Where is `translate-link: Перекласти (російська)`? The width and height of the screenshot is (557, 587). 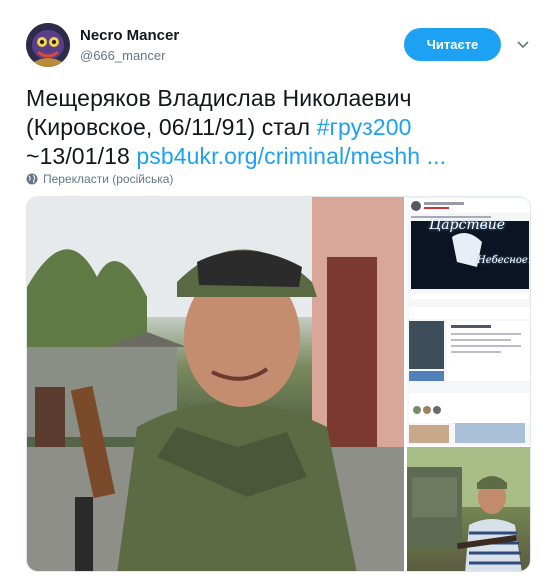 translate-link: Перекласти (російська) is located at coordinates (99, 179).